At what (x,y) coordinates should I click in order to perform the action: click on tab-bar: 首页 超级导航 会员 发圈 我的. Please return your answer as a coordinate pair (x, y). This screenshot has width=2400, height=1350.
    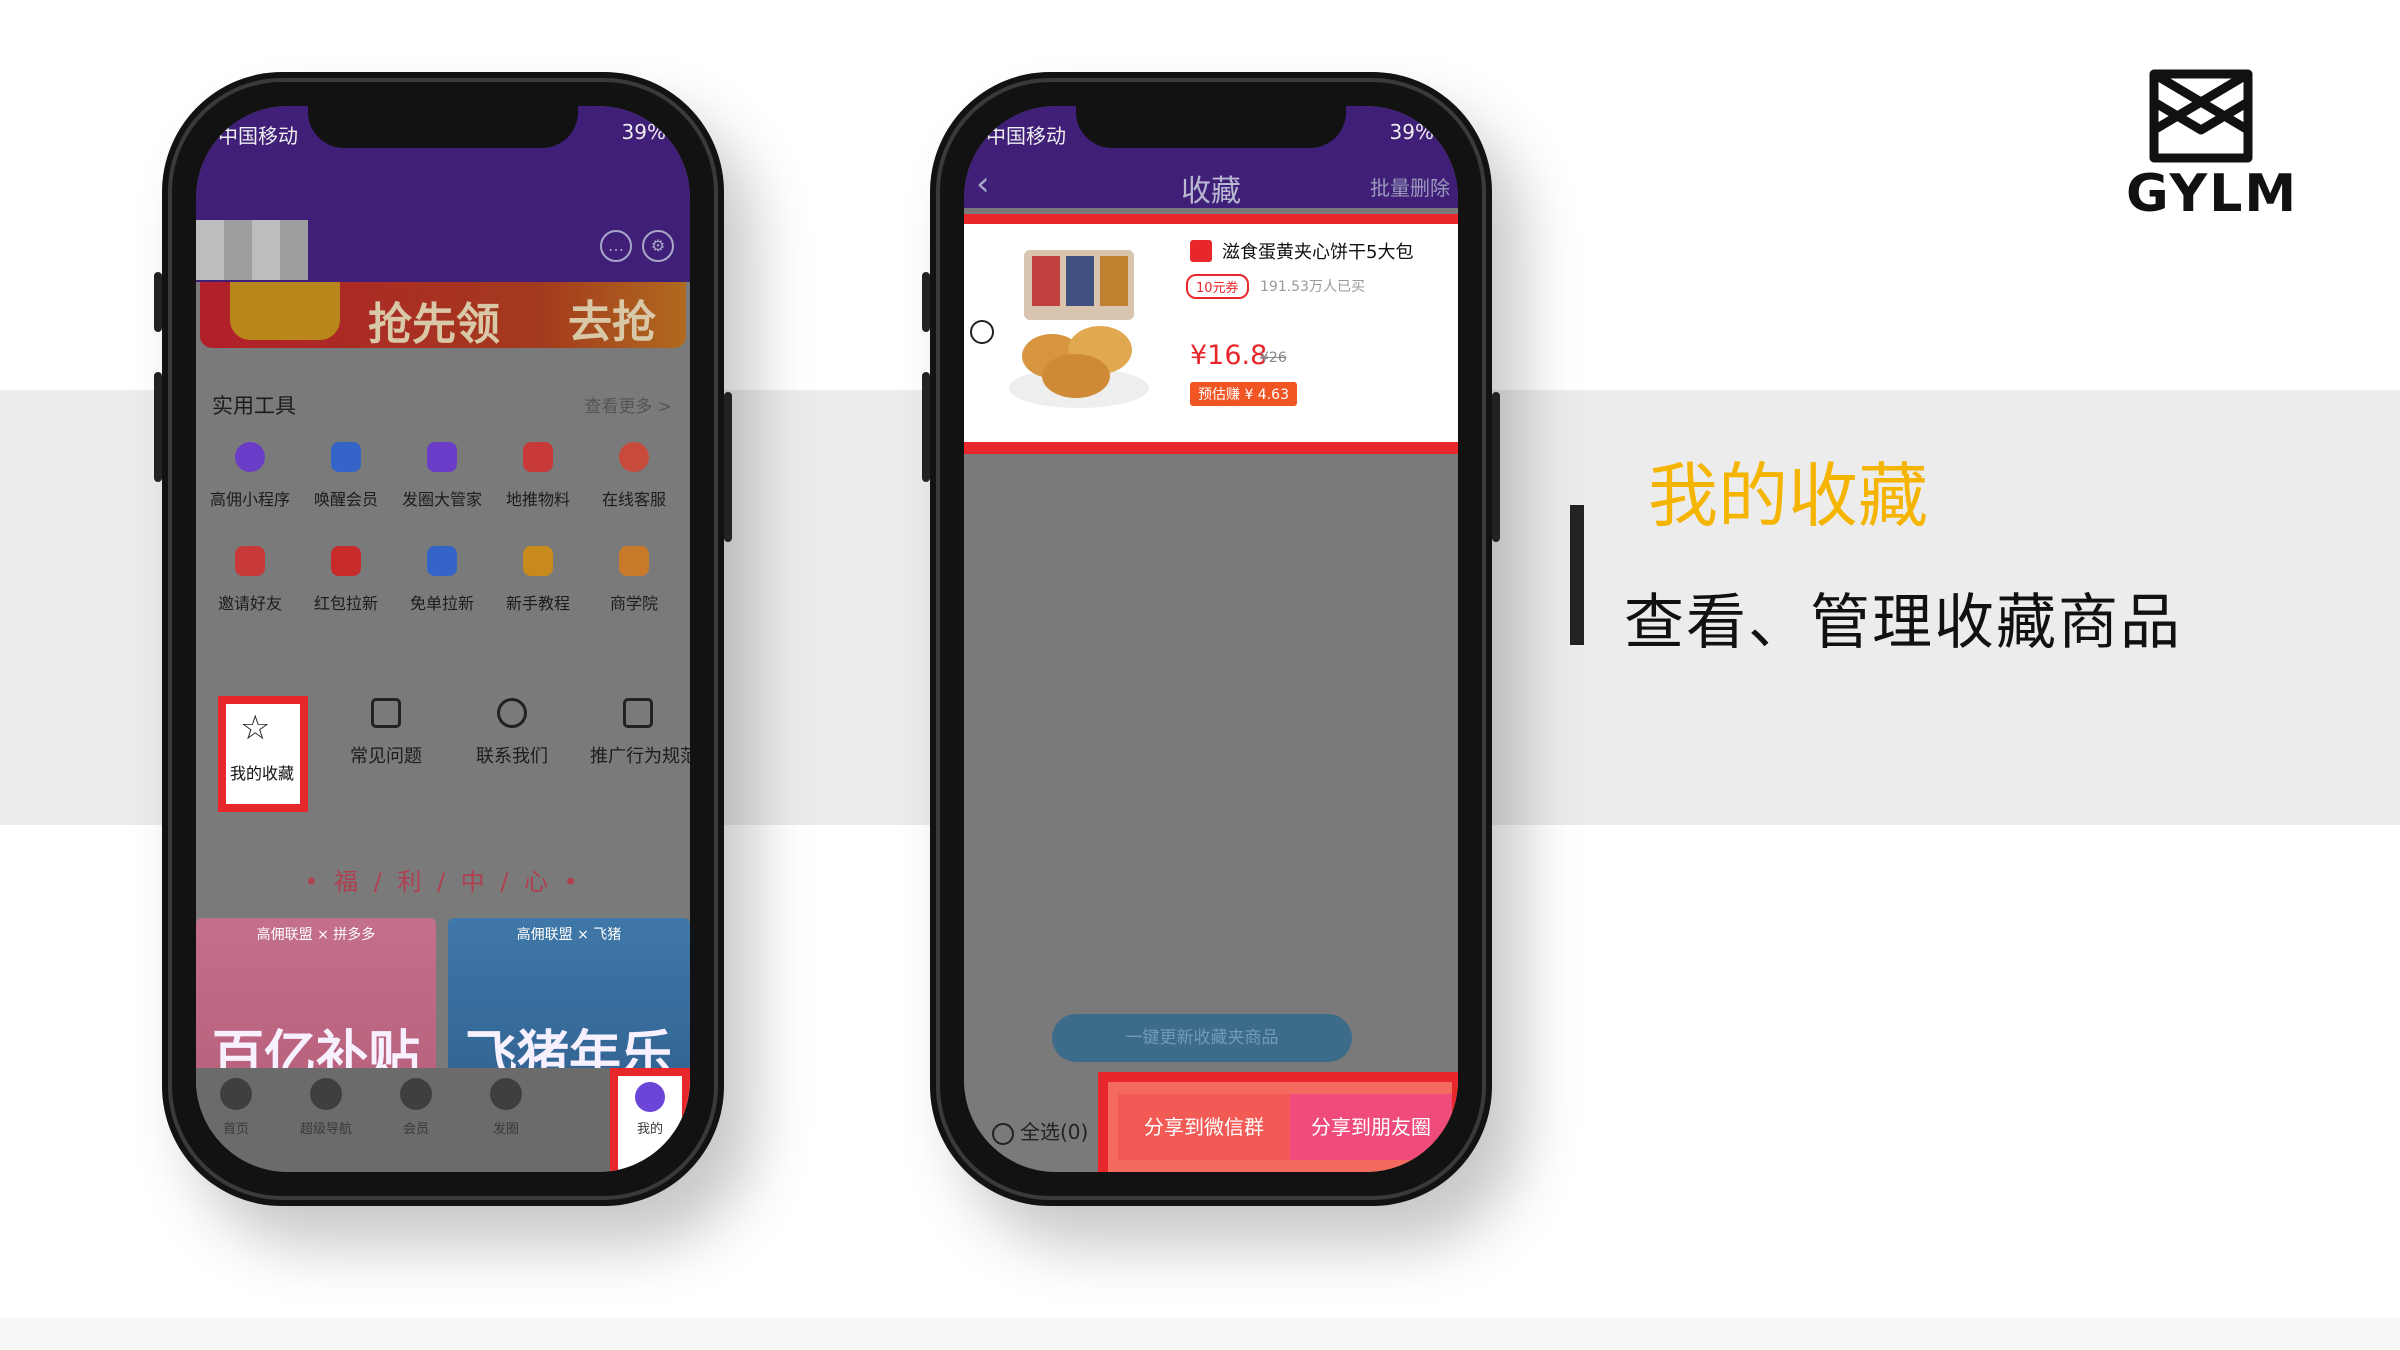
    Looking at the image, I should click on (443, 1120).